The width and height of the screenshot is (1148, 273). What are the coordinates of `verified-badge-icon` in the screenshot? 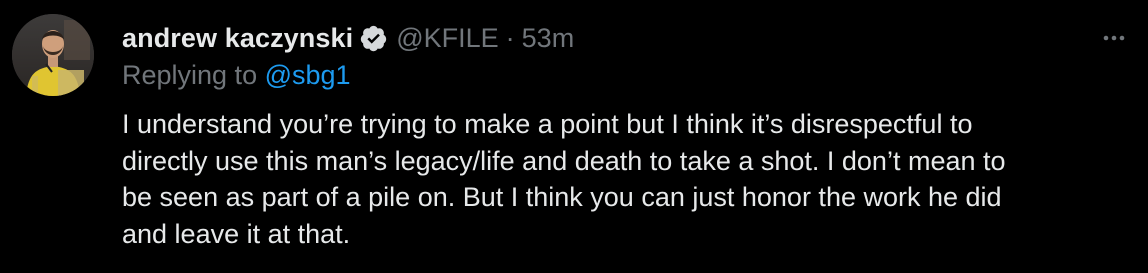 It's located at (373, 38).